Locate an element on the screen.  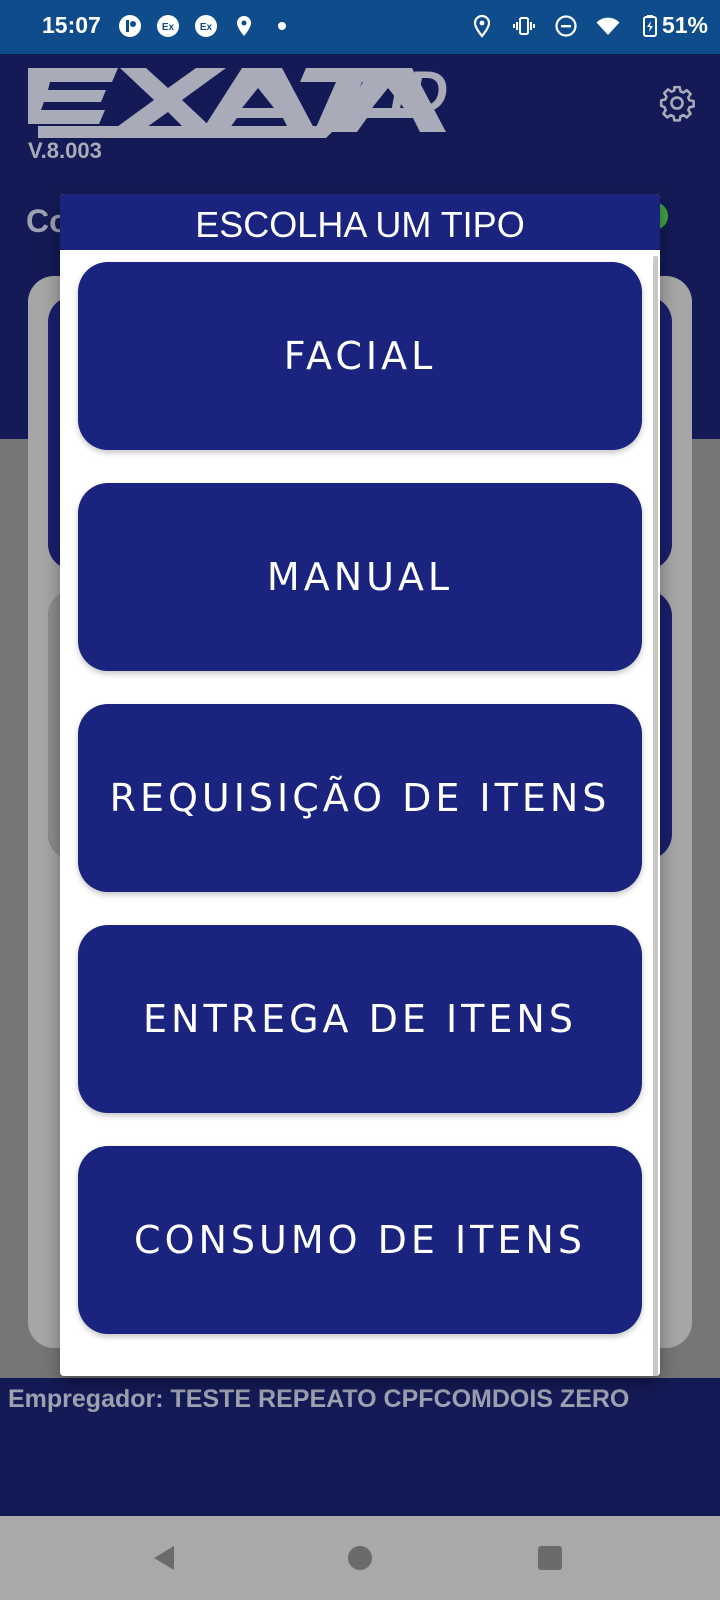
consumo-itens-button: CONSUMO DE ITENS is located at coordinates (360, 1240).